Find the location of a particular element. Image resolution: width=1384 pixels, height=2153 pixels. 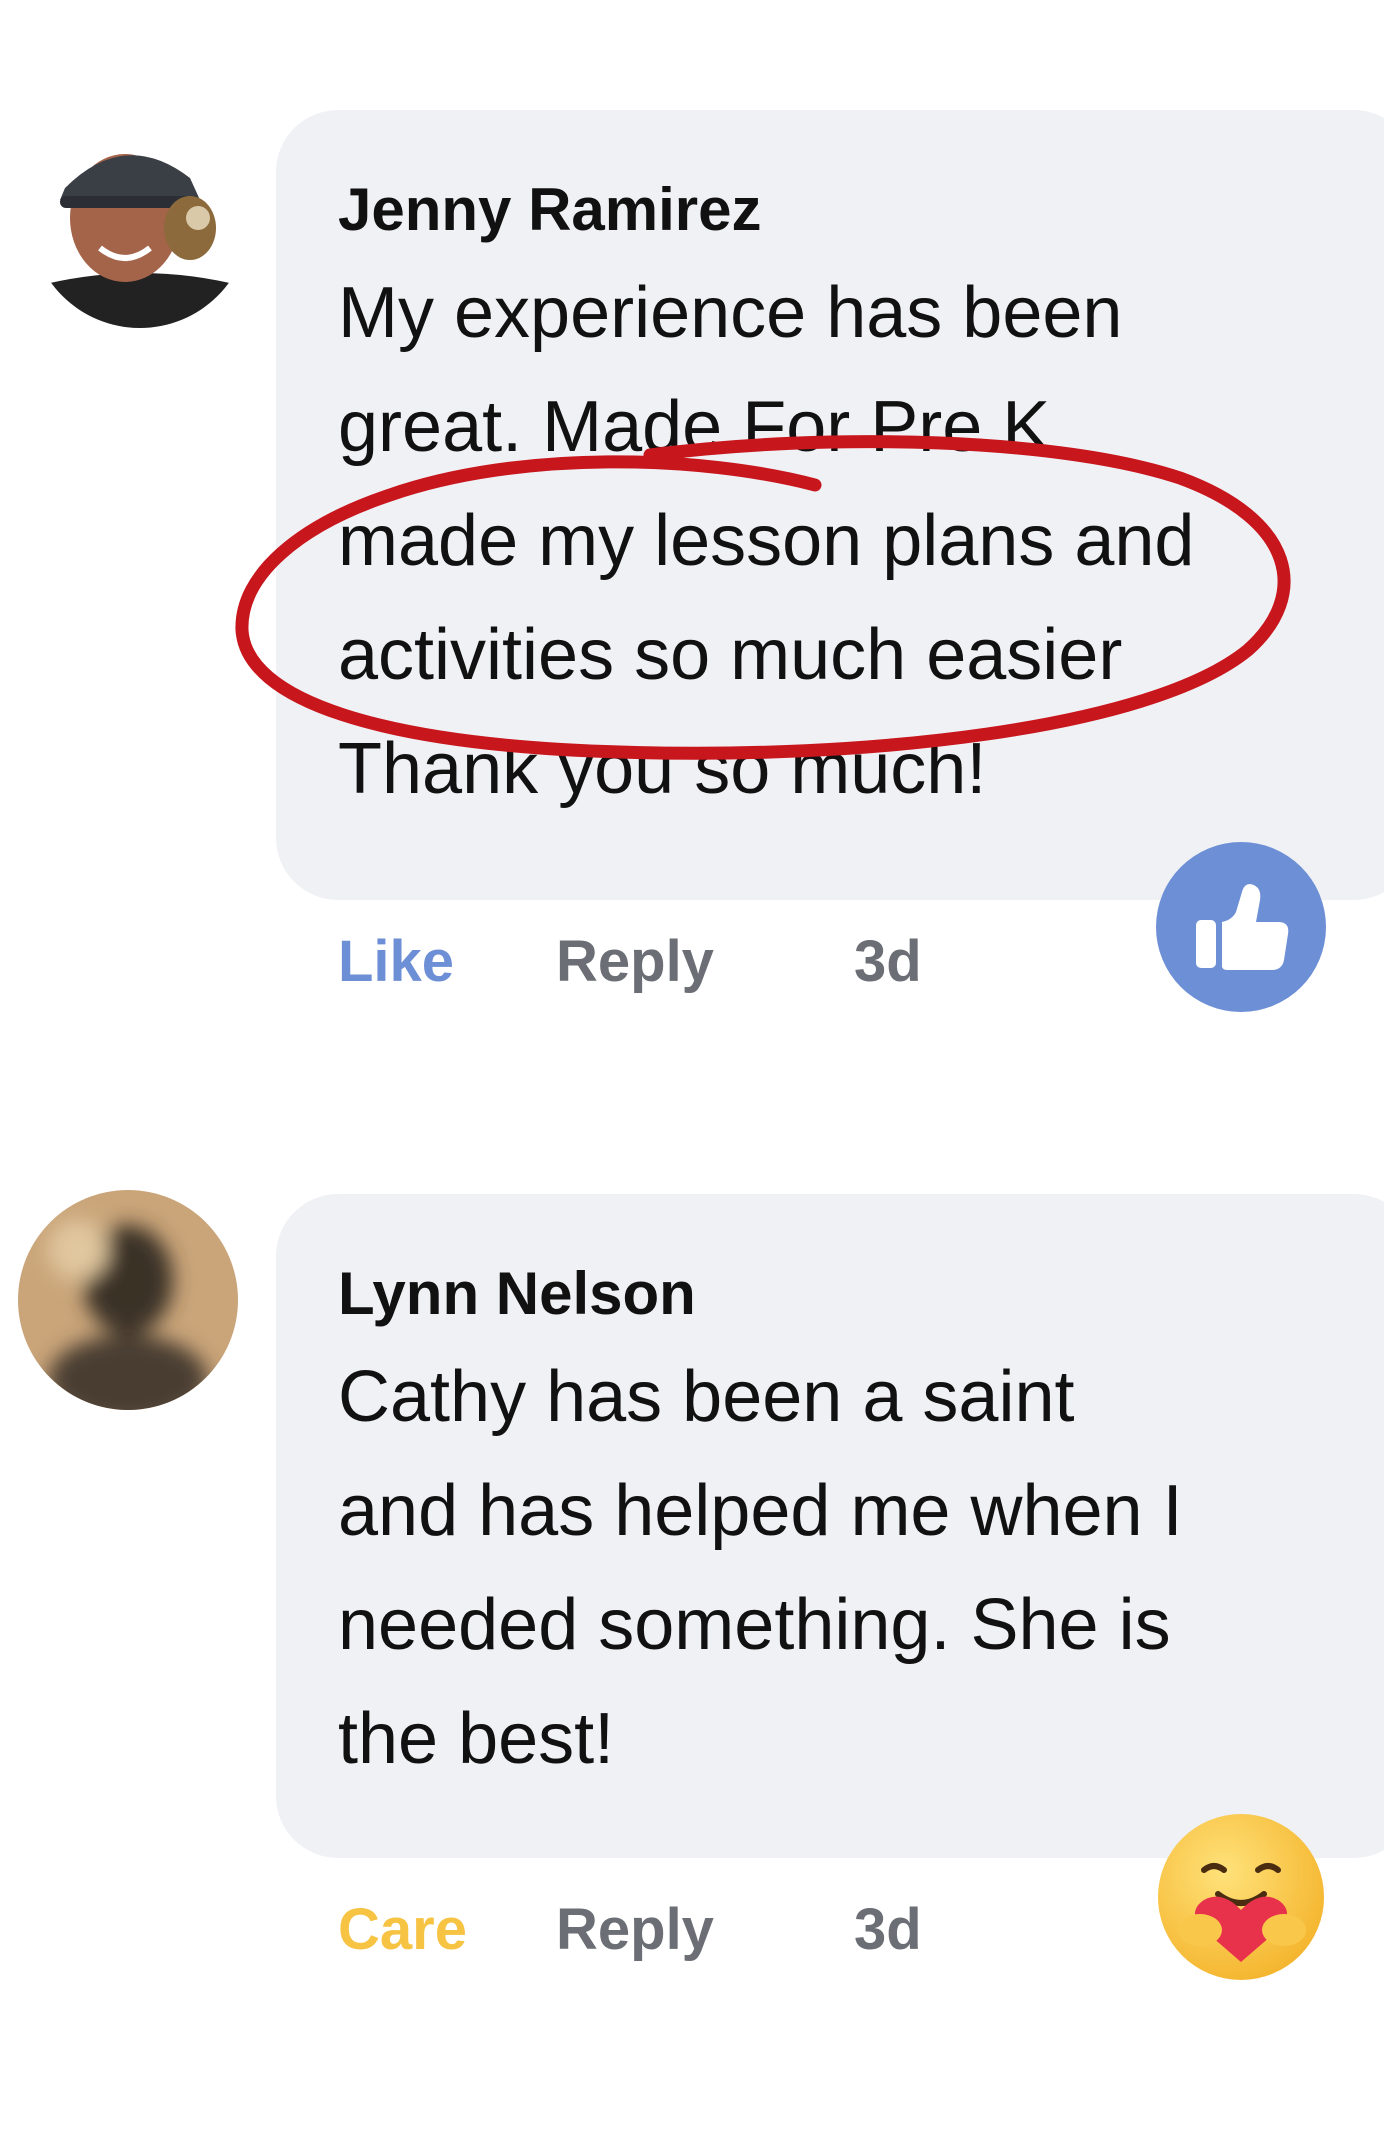

comment-text-line: activities so much easier is located at coordinates (730, 655).